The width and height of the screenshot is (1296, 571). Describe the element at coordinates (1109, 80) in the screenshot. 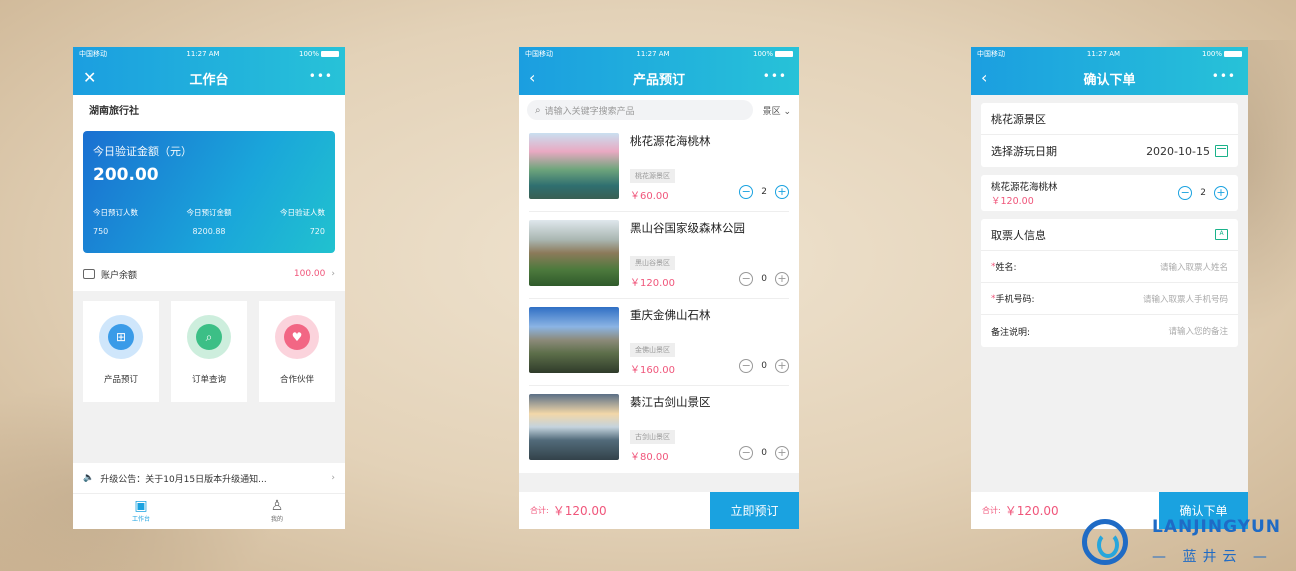

I see `page-title: 确认下单` at that location.